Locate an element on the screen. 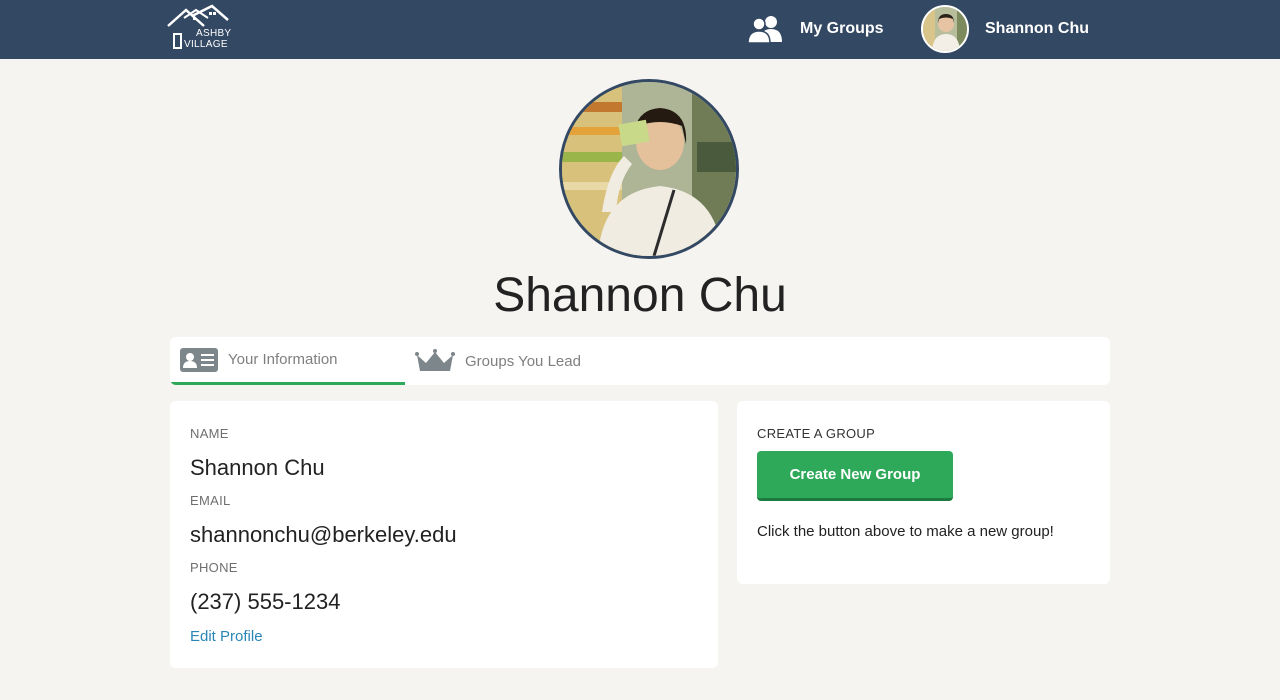  nav-my-groups: My Groups is located at coordinates (815, 29).